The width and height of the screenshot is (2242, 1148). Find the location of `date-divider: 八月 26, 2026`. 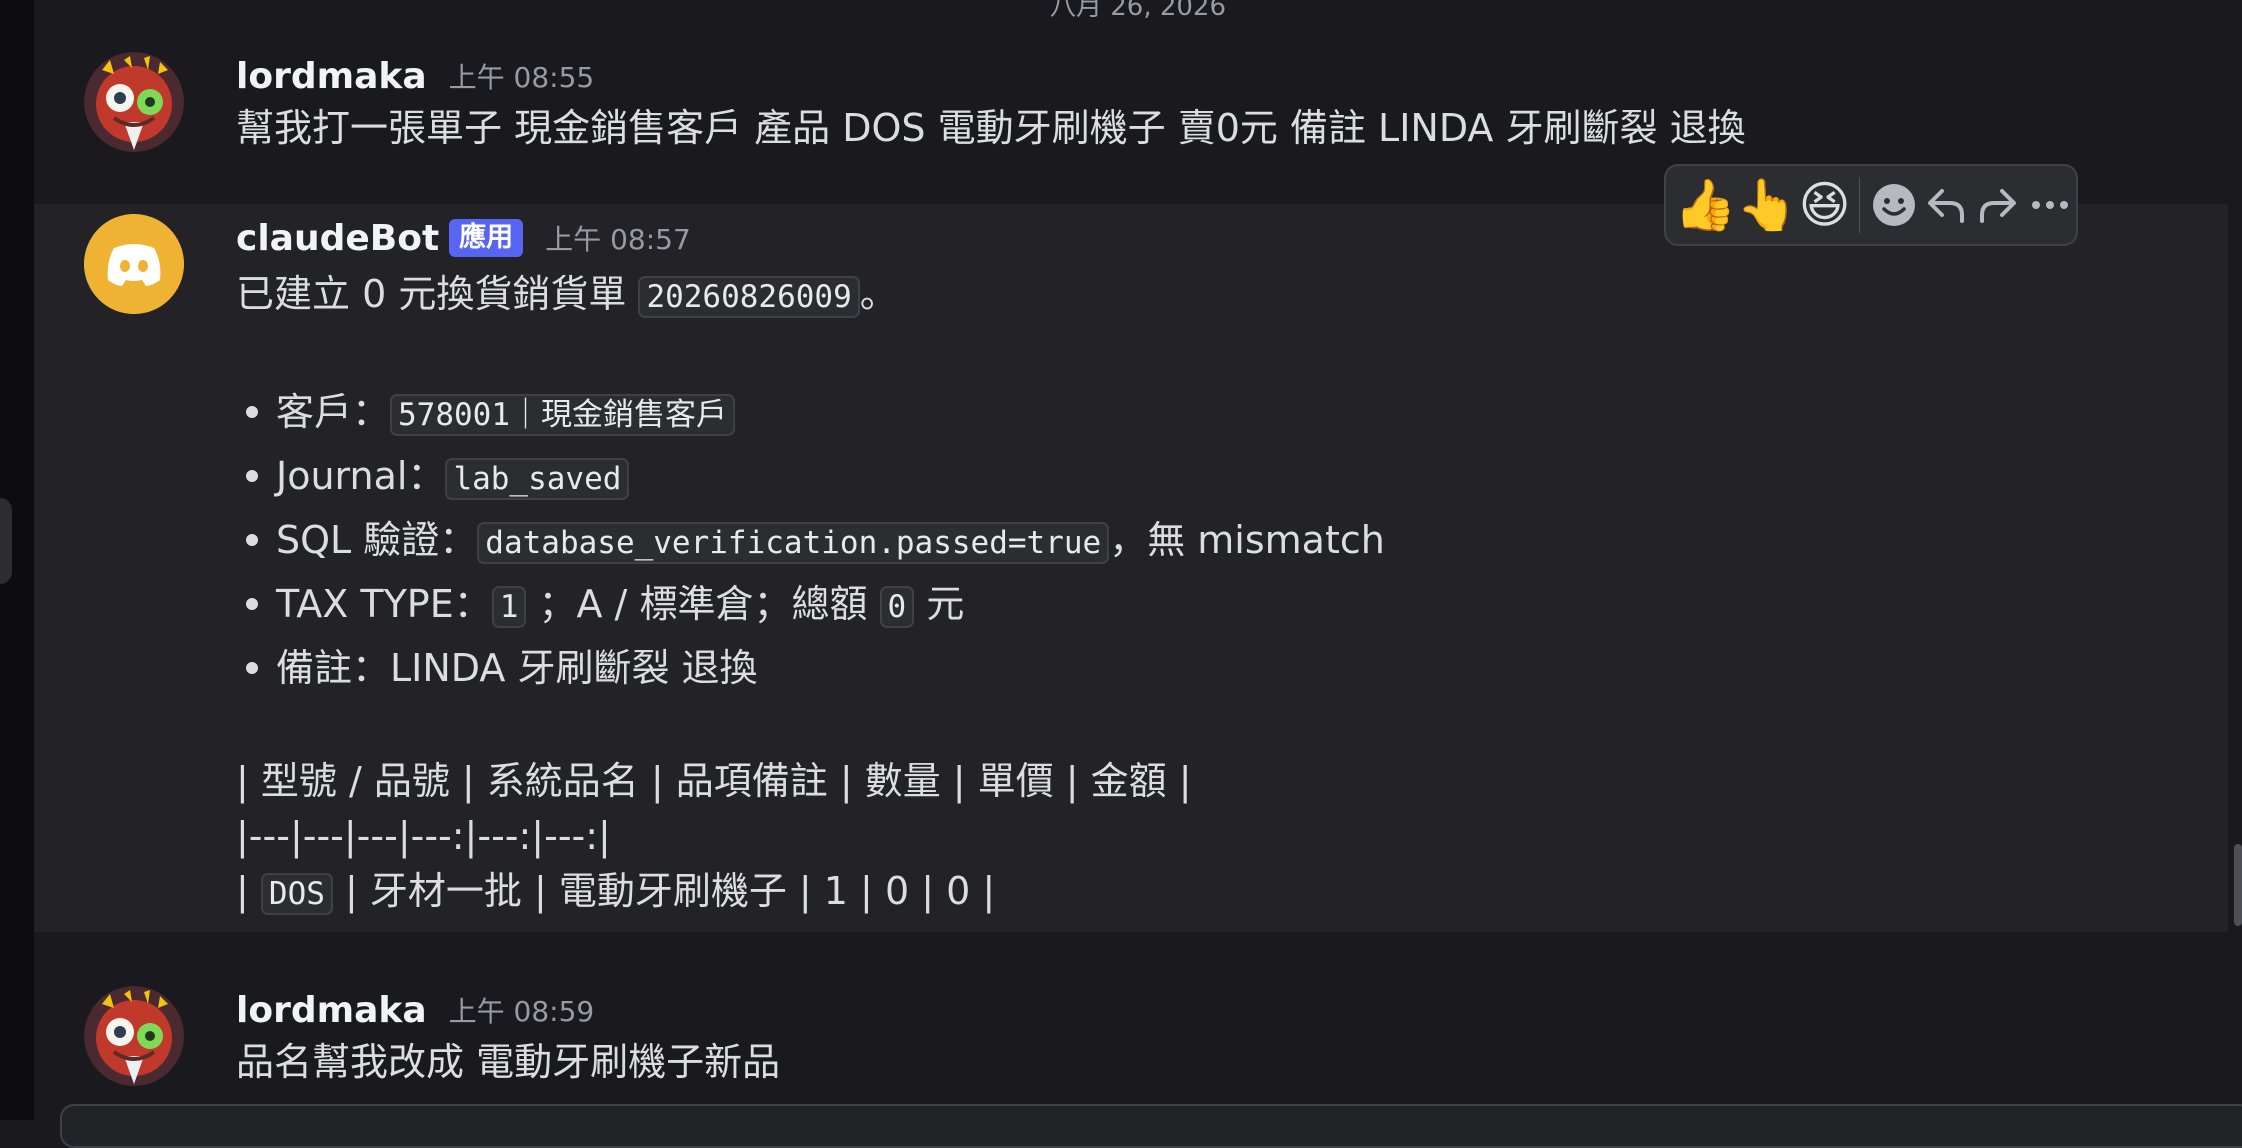

date-divider: 八月 26, 2026 is located at coordinates (1138, 11).